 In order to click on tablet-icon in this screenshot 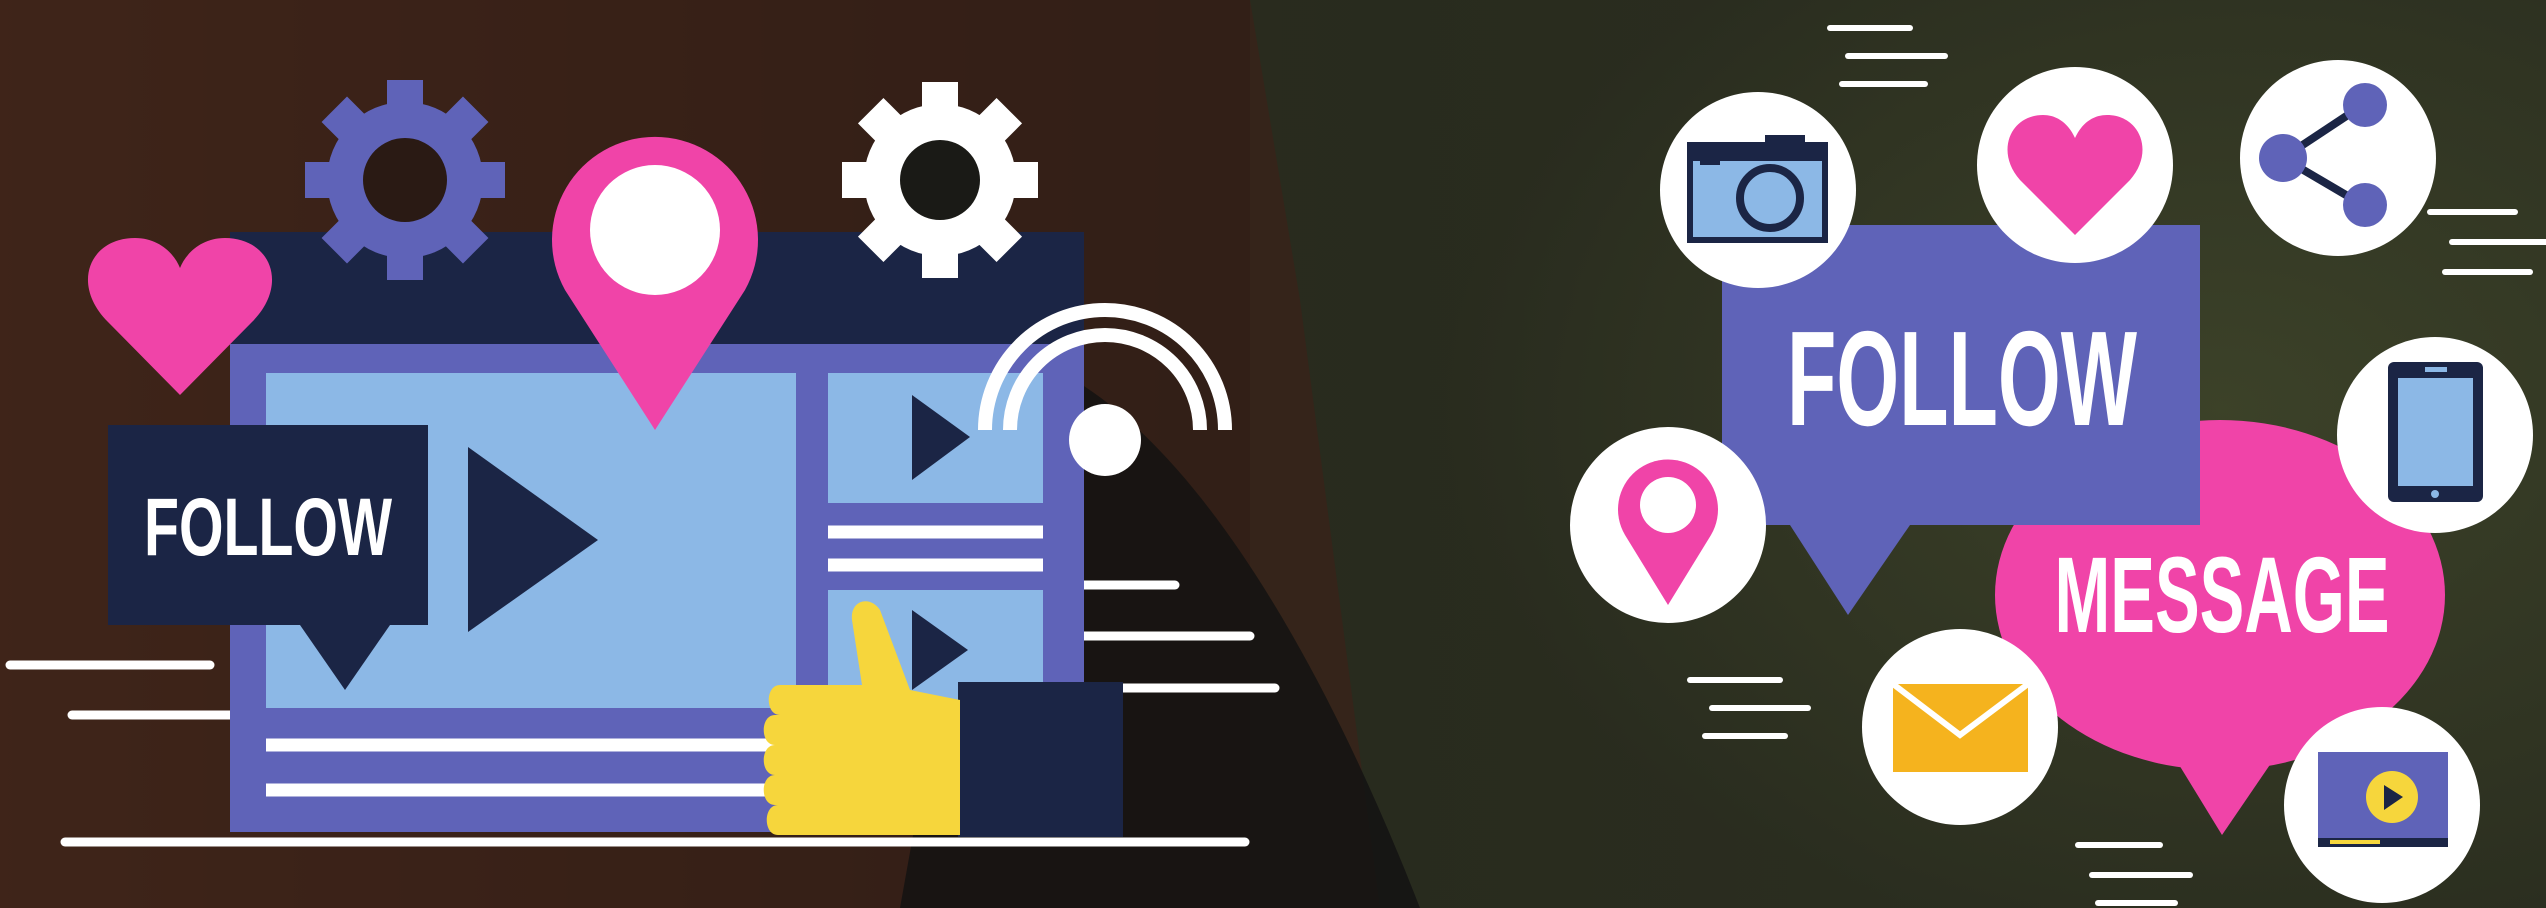, I will do `click(2435, 435)`.